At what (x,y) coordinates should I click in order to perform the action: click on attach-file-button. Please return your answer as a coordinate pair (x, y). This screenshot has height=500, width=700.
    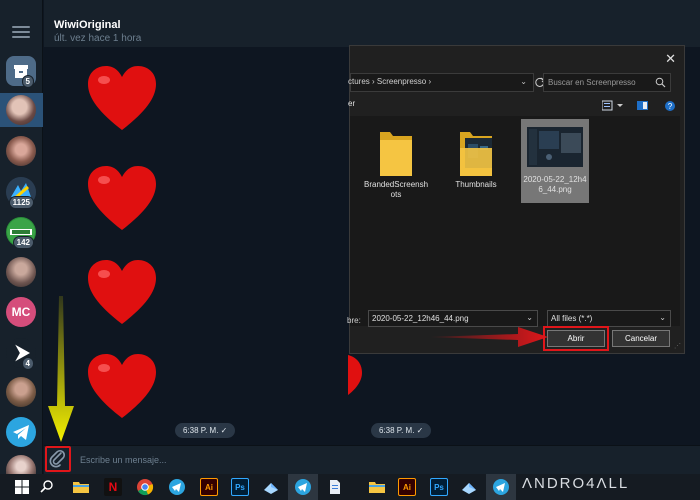
    Looking at the image, I should click on (58, 459).